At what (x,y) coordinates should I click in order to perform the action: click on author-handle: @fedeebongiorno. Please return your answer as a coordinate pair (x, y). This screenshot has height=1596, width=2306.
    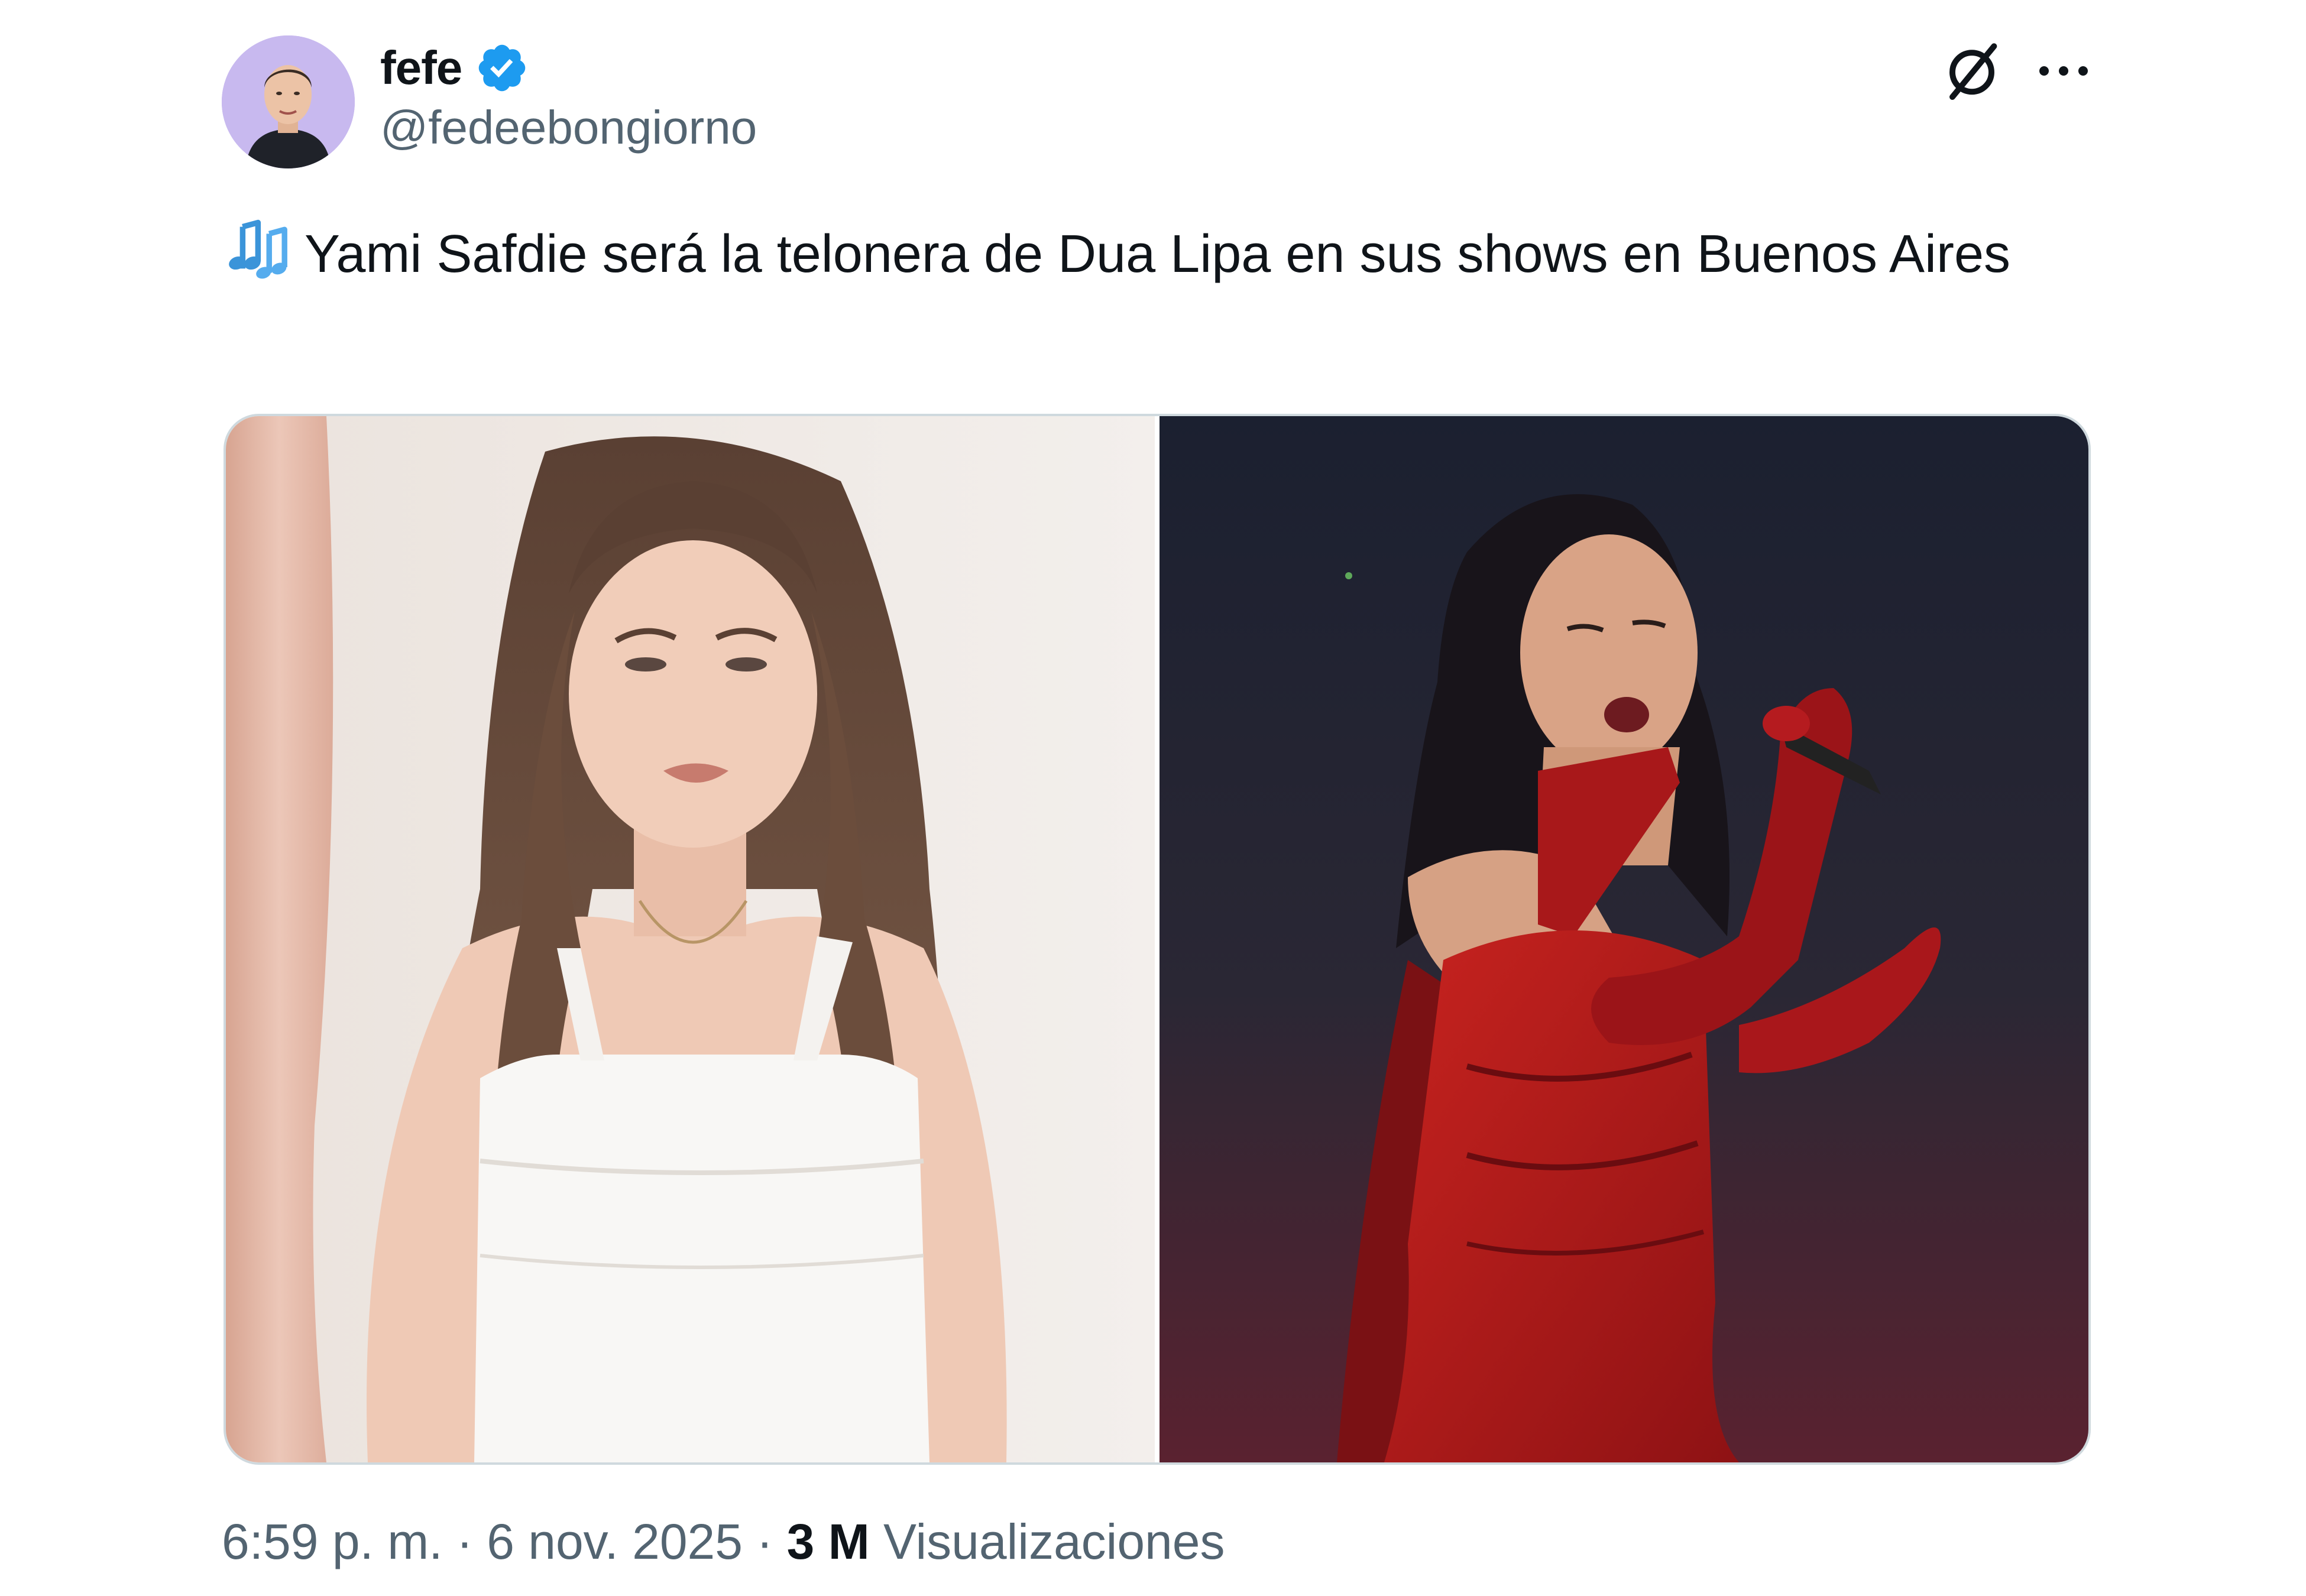
    Looking at the image, I should click on (568, 127).